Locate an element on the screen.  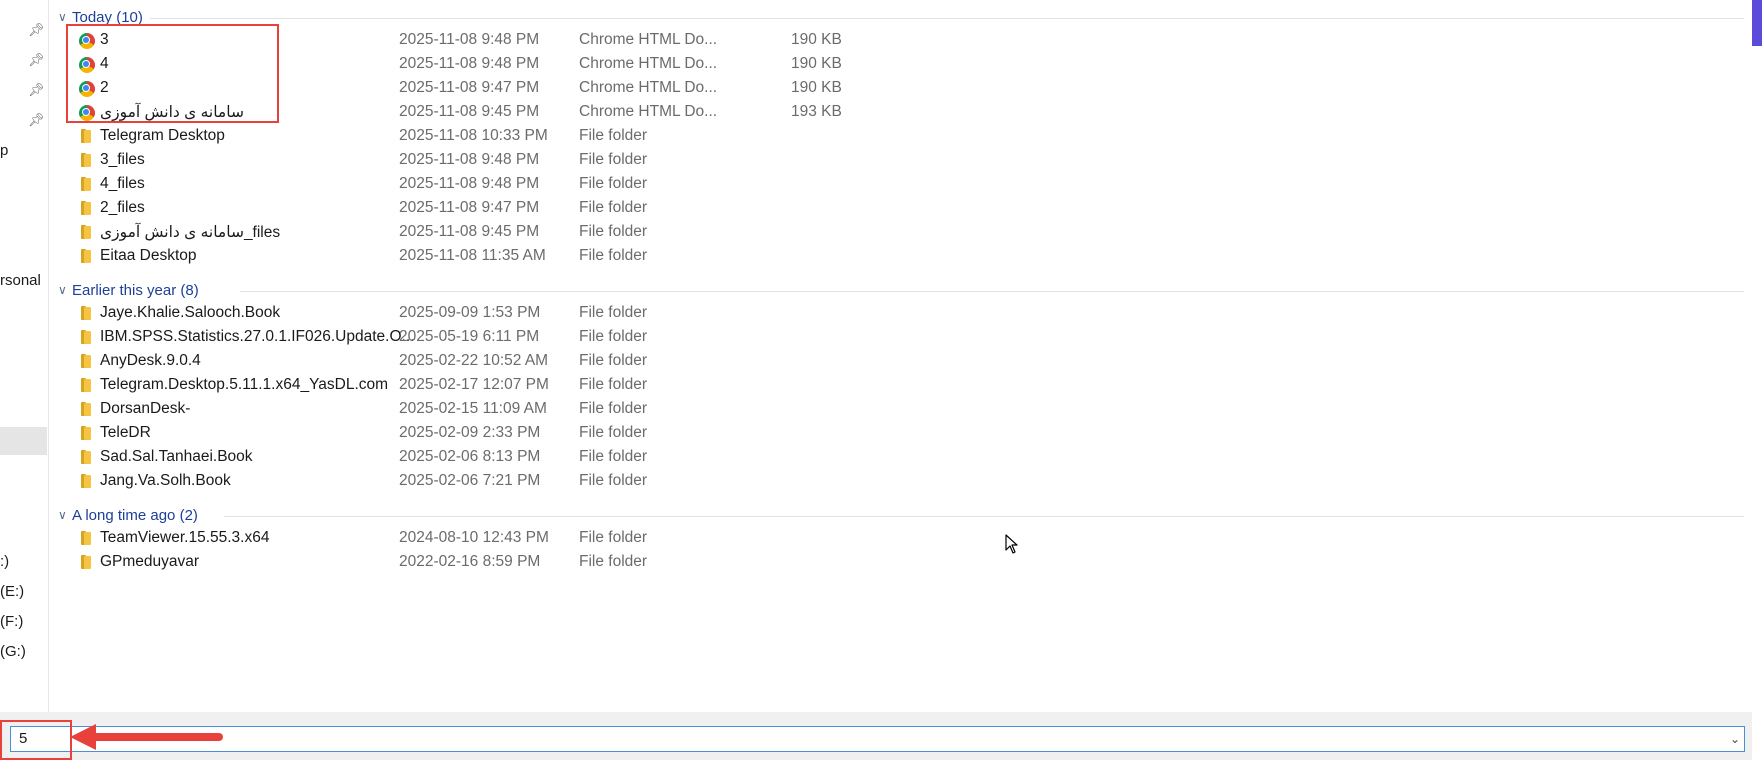
nav-drive-label: (F:) is located at coordinates (11, 621).